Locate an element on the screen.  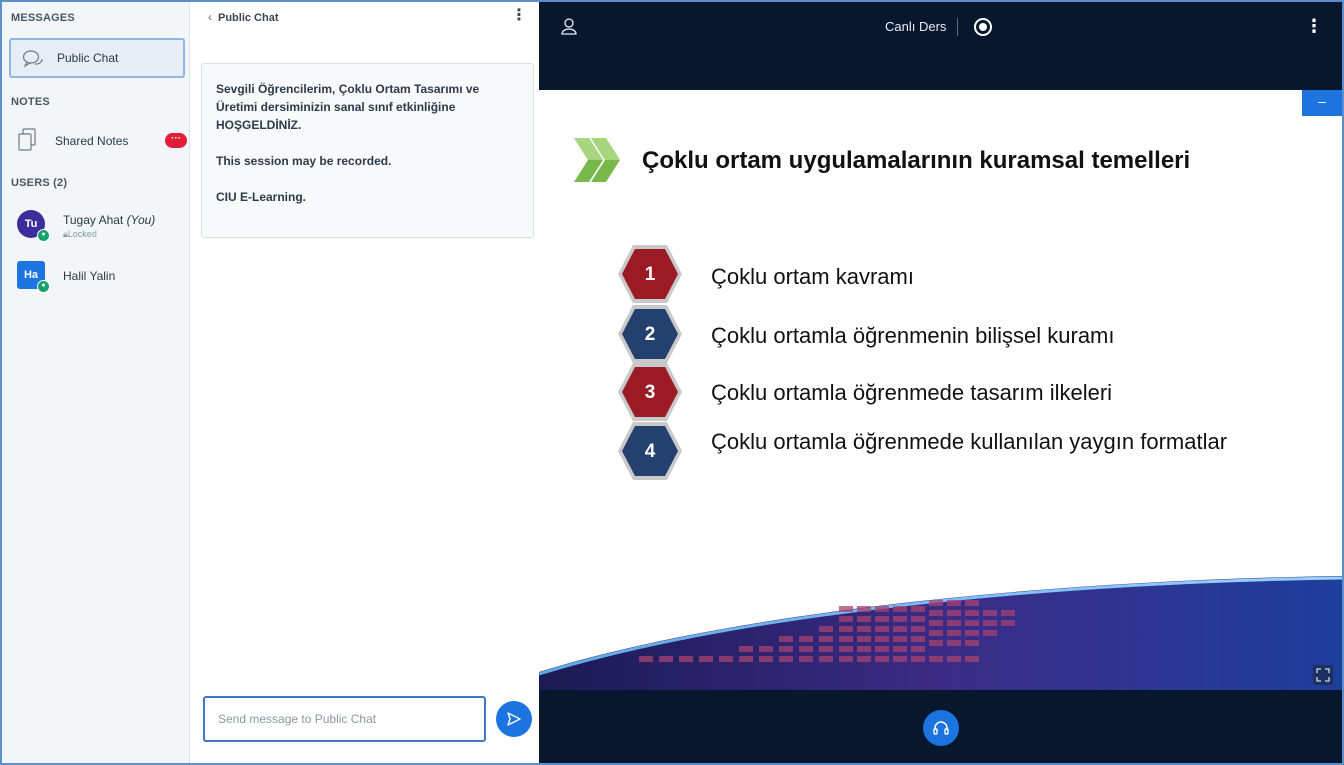
headphones-icon is located at coordinates (941, 728).